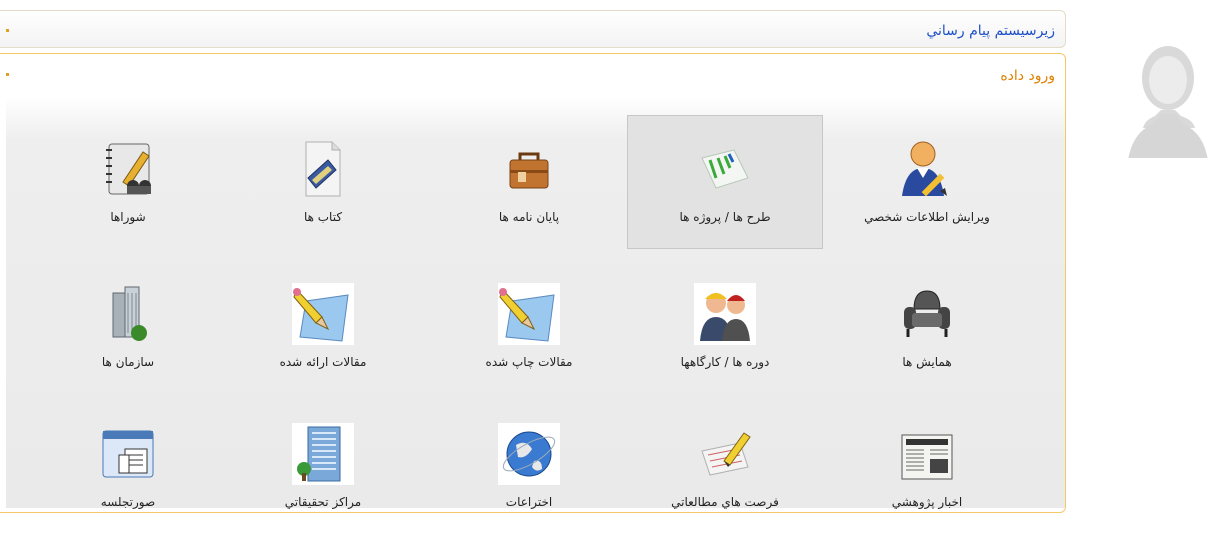 This screenshot has width=1217, height=534. What do you see at coordinates (323, 169) in the screenshot?
I see `book-icon` at bounding box center [323, 169].